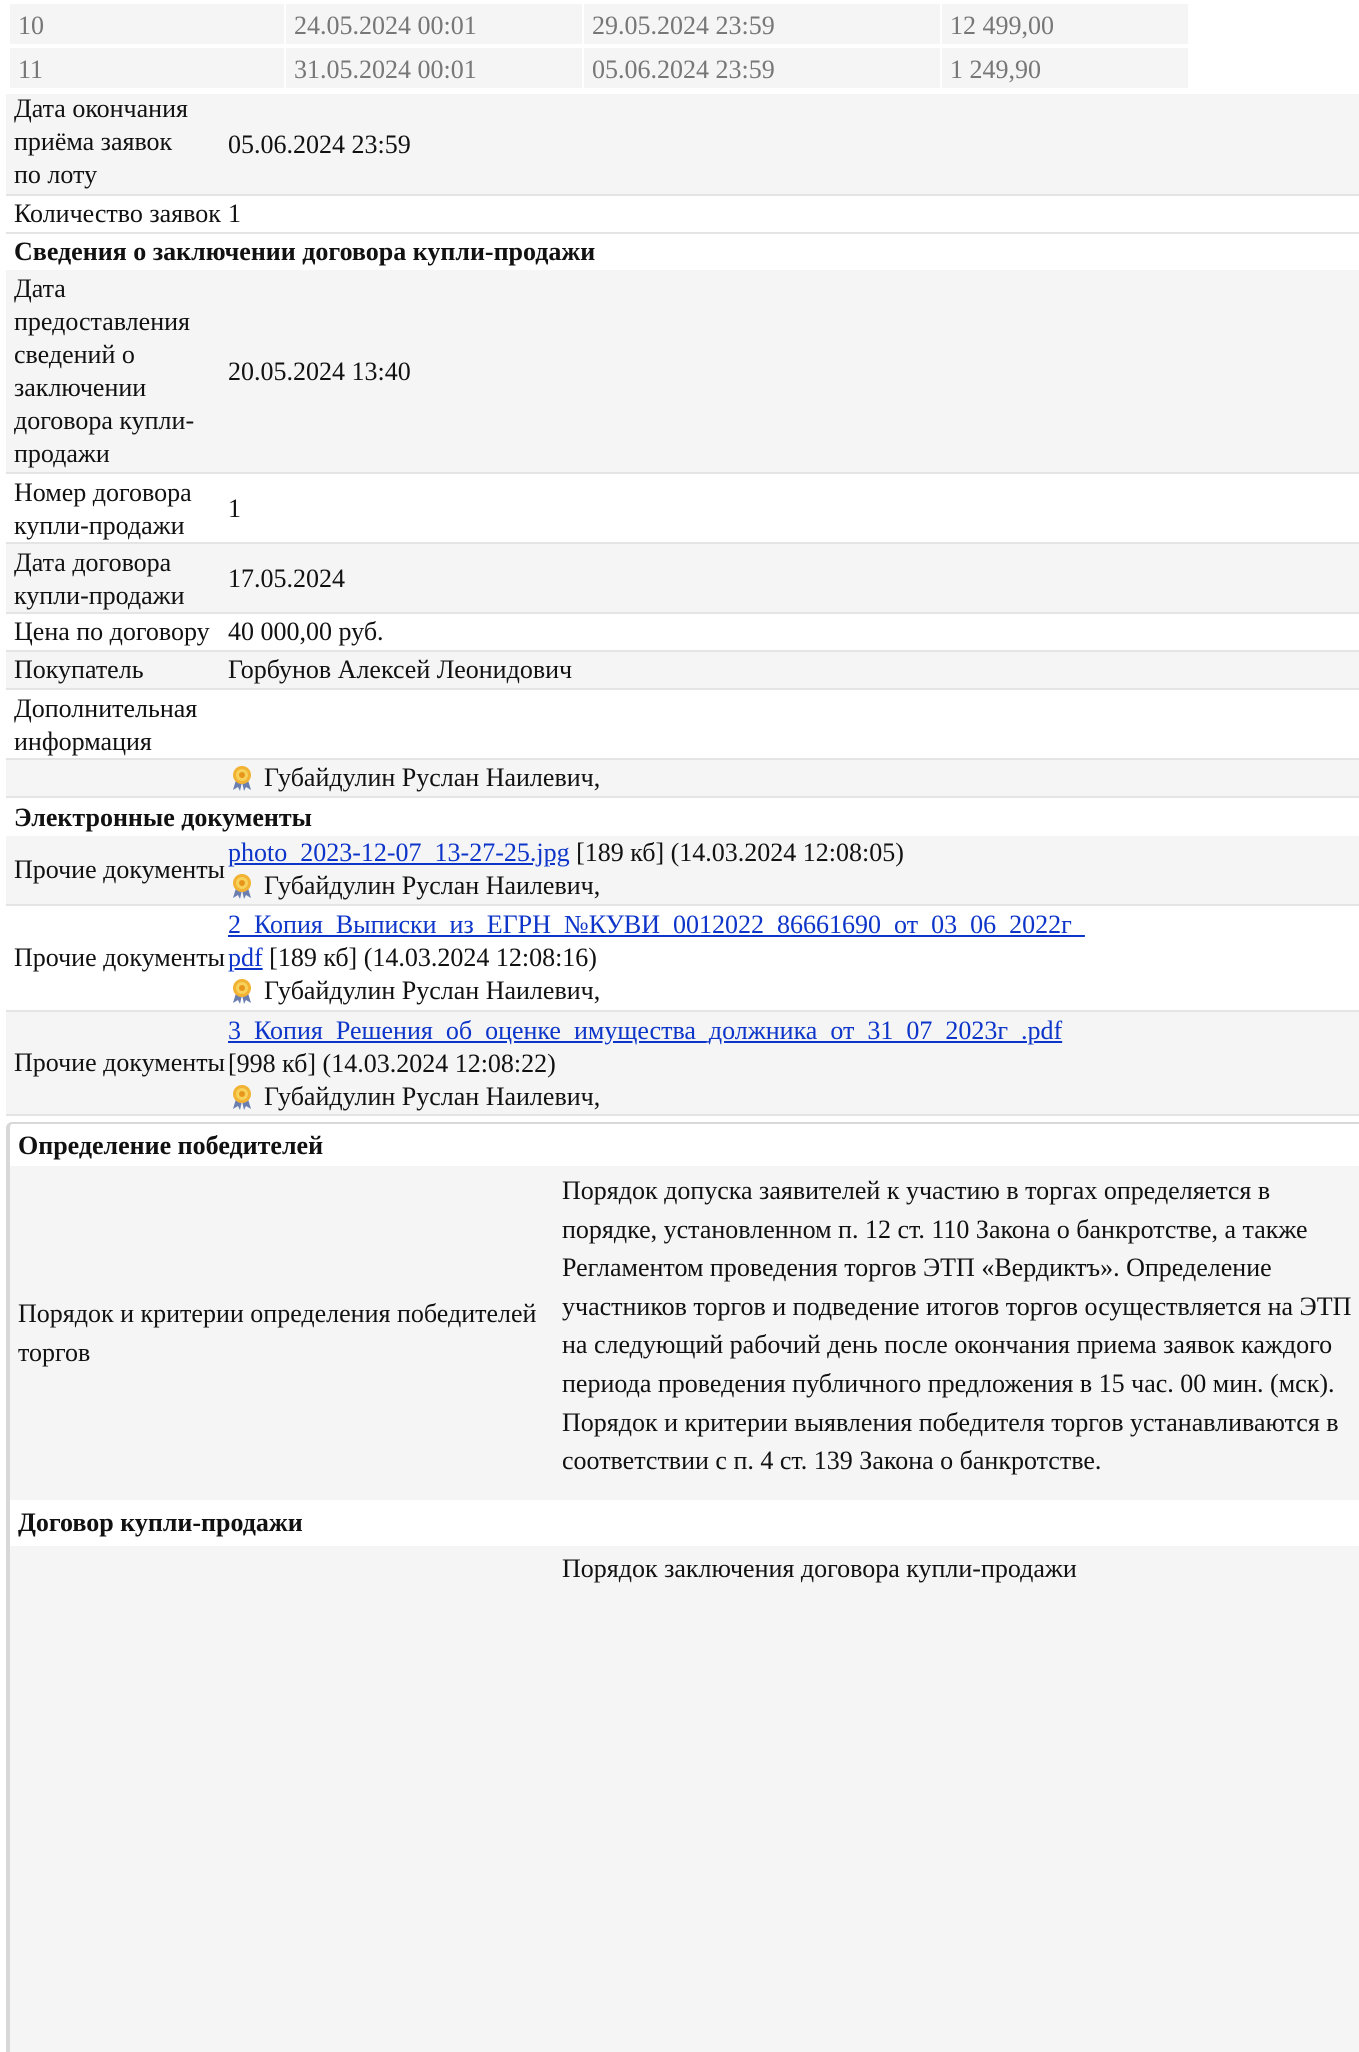 Image resolution: width=1359 pixels, height=2052 pixels. I want to click on period-end: 29.05.2024 23:59, so click(762, 25).